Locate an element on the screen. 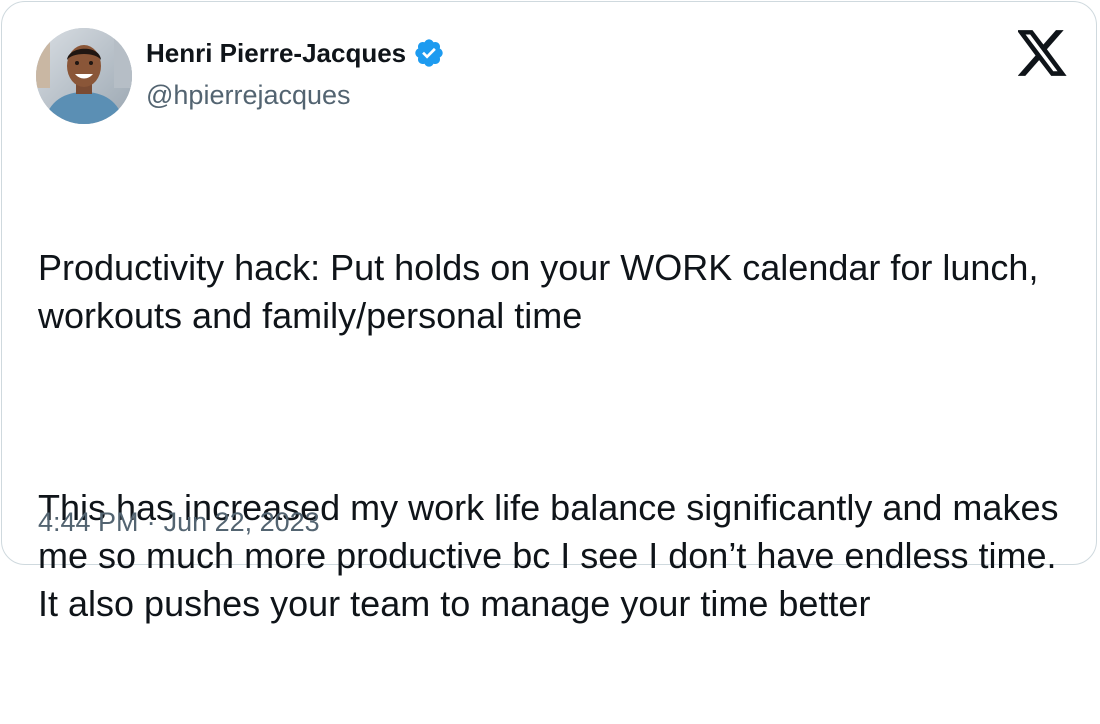 The height and width of the screenshot is (724, 1100). tweet-timestamp: 4:44 PM · Jun 22, 2023 is located at coordinates (179, 522).